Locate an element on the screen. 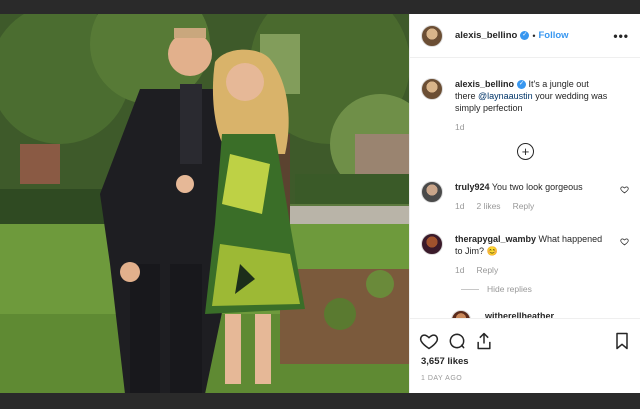 This screenshot has height=409, width=640. post-header: alexis_bellino ✓ • Follow ••• is located at coordinates (525, 36).